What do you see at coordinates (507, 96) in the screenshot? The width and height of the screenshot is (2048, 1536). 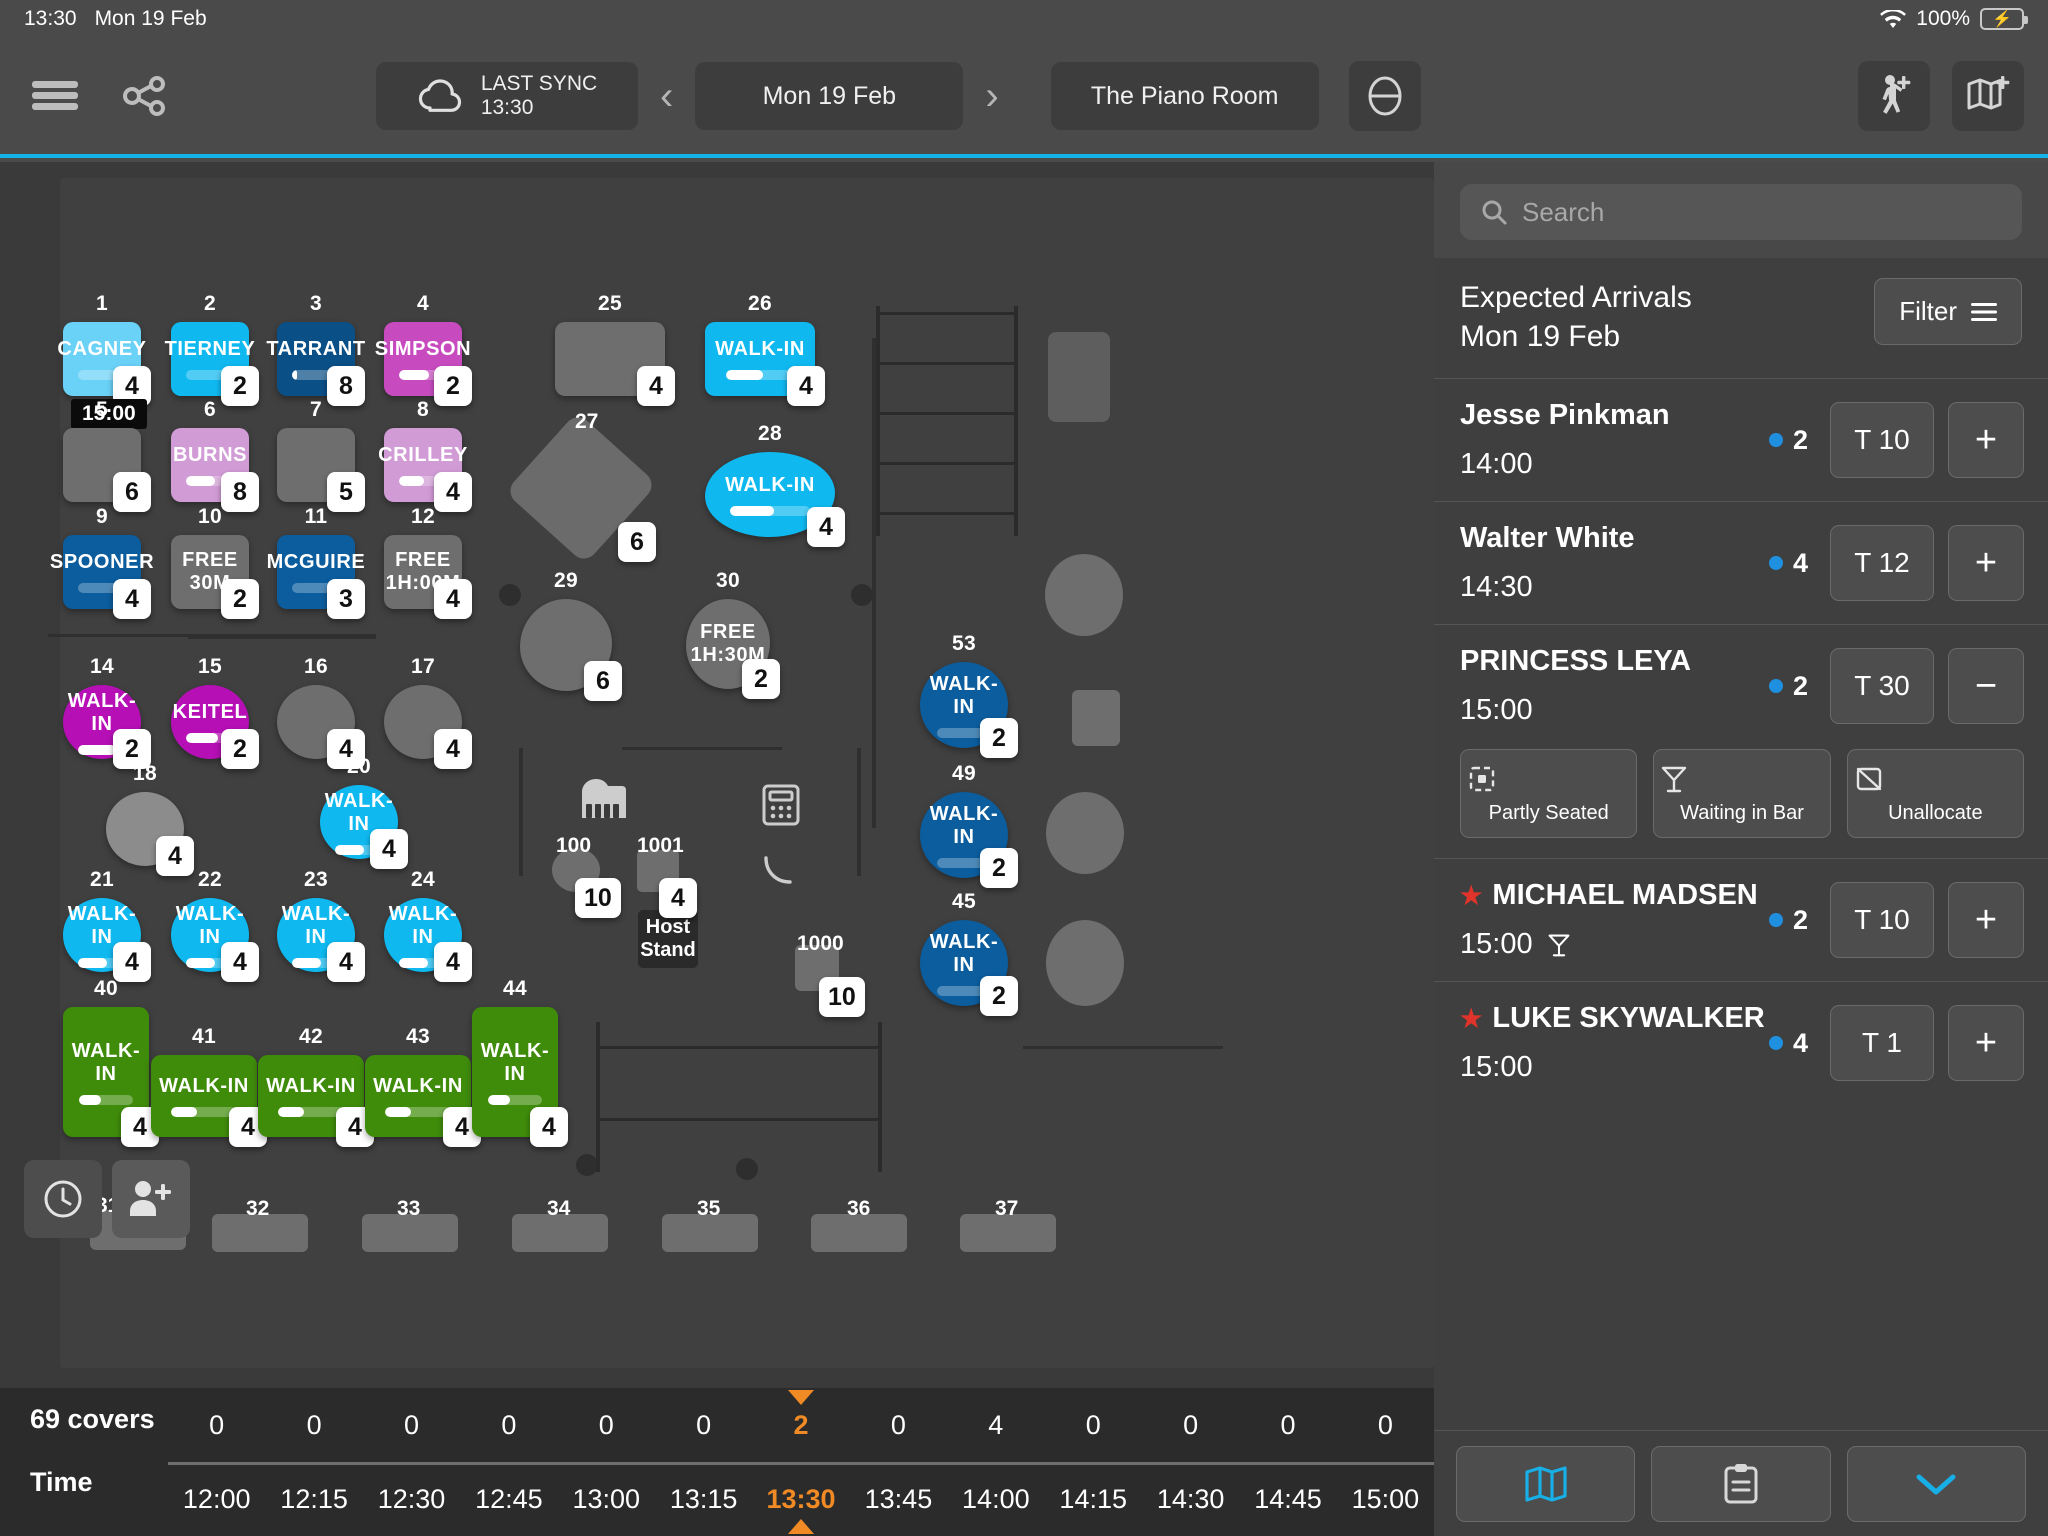 I see `last-sync-button: LAST SYNC 13:30` at bounding box center [507, 96].